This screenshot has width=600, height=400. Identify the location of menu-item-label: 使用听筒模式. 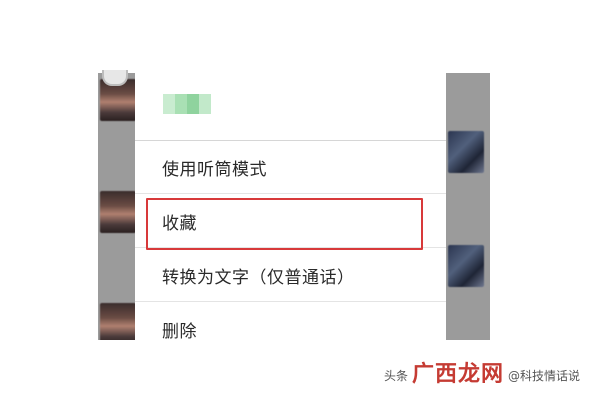
(214, 169).